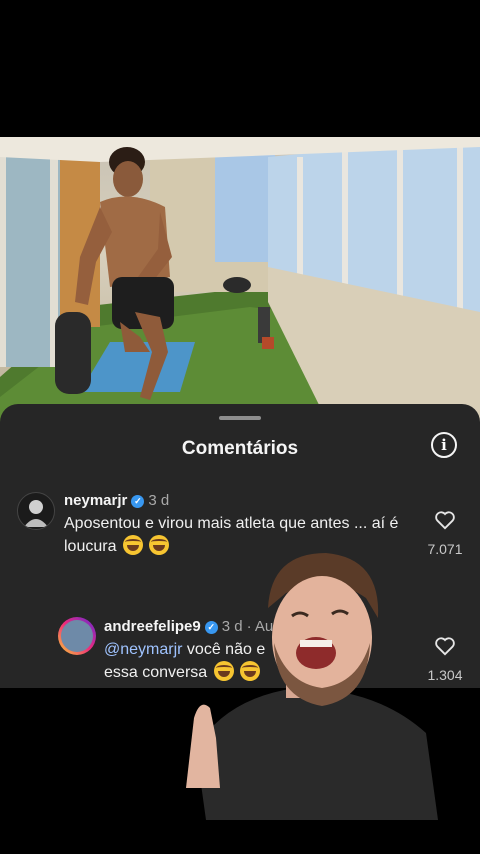 This screenshot has width=480, height=854. Describe the element at coordinates (116, 500) in the screenshot. I see `comment-username: neymarjr ✓ 3 d` at that location.